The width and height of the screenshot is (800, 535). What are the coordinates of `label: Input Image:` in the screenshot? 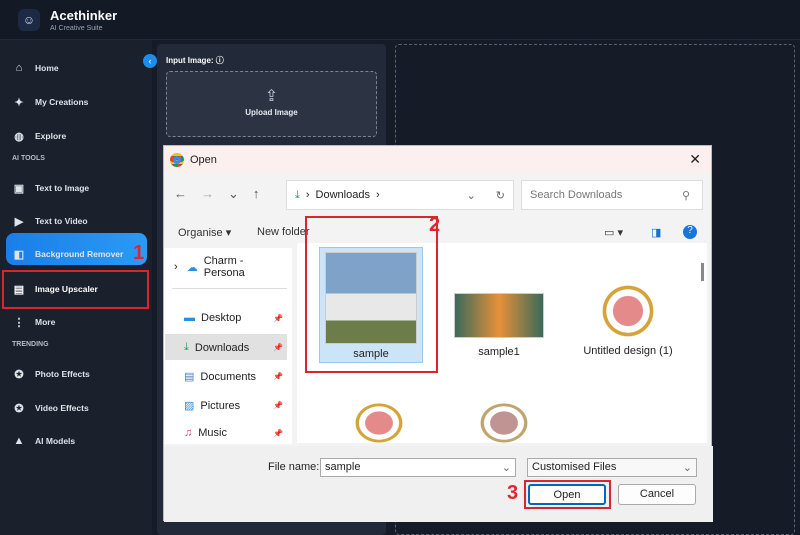 It's located at (190, 60).